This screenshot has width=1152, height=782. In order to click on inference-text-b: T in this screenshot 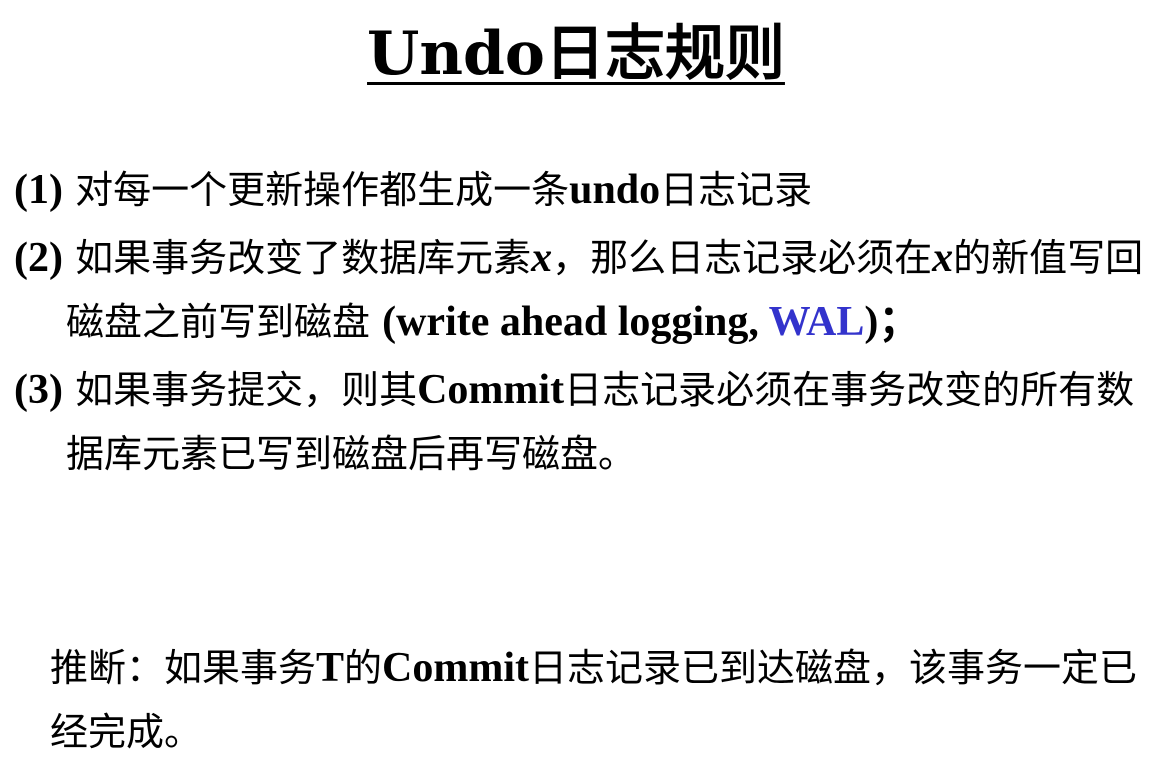, I will do `click(330, 668)`.